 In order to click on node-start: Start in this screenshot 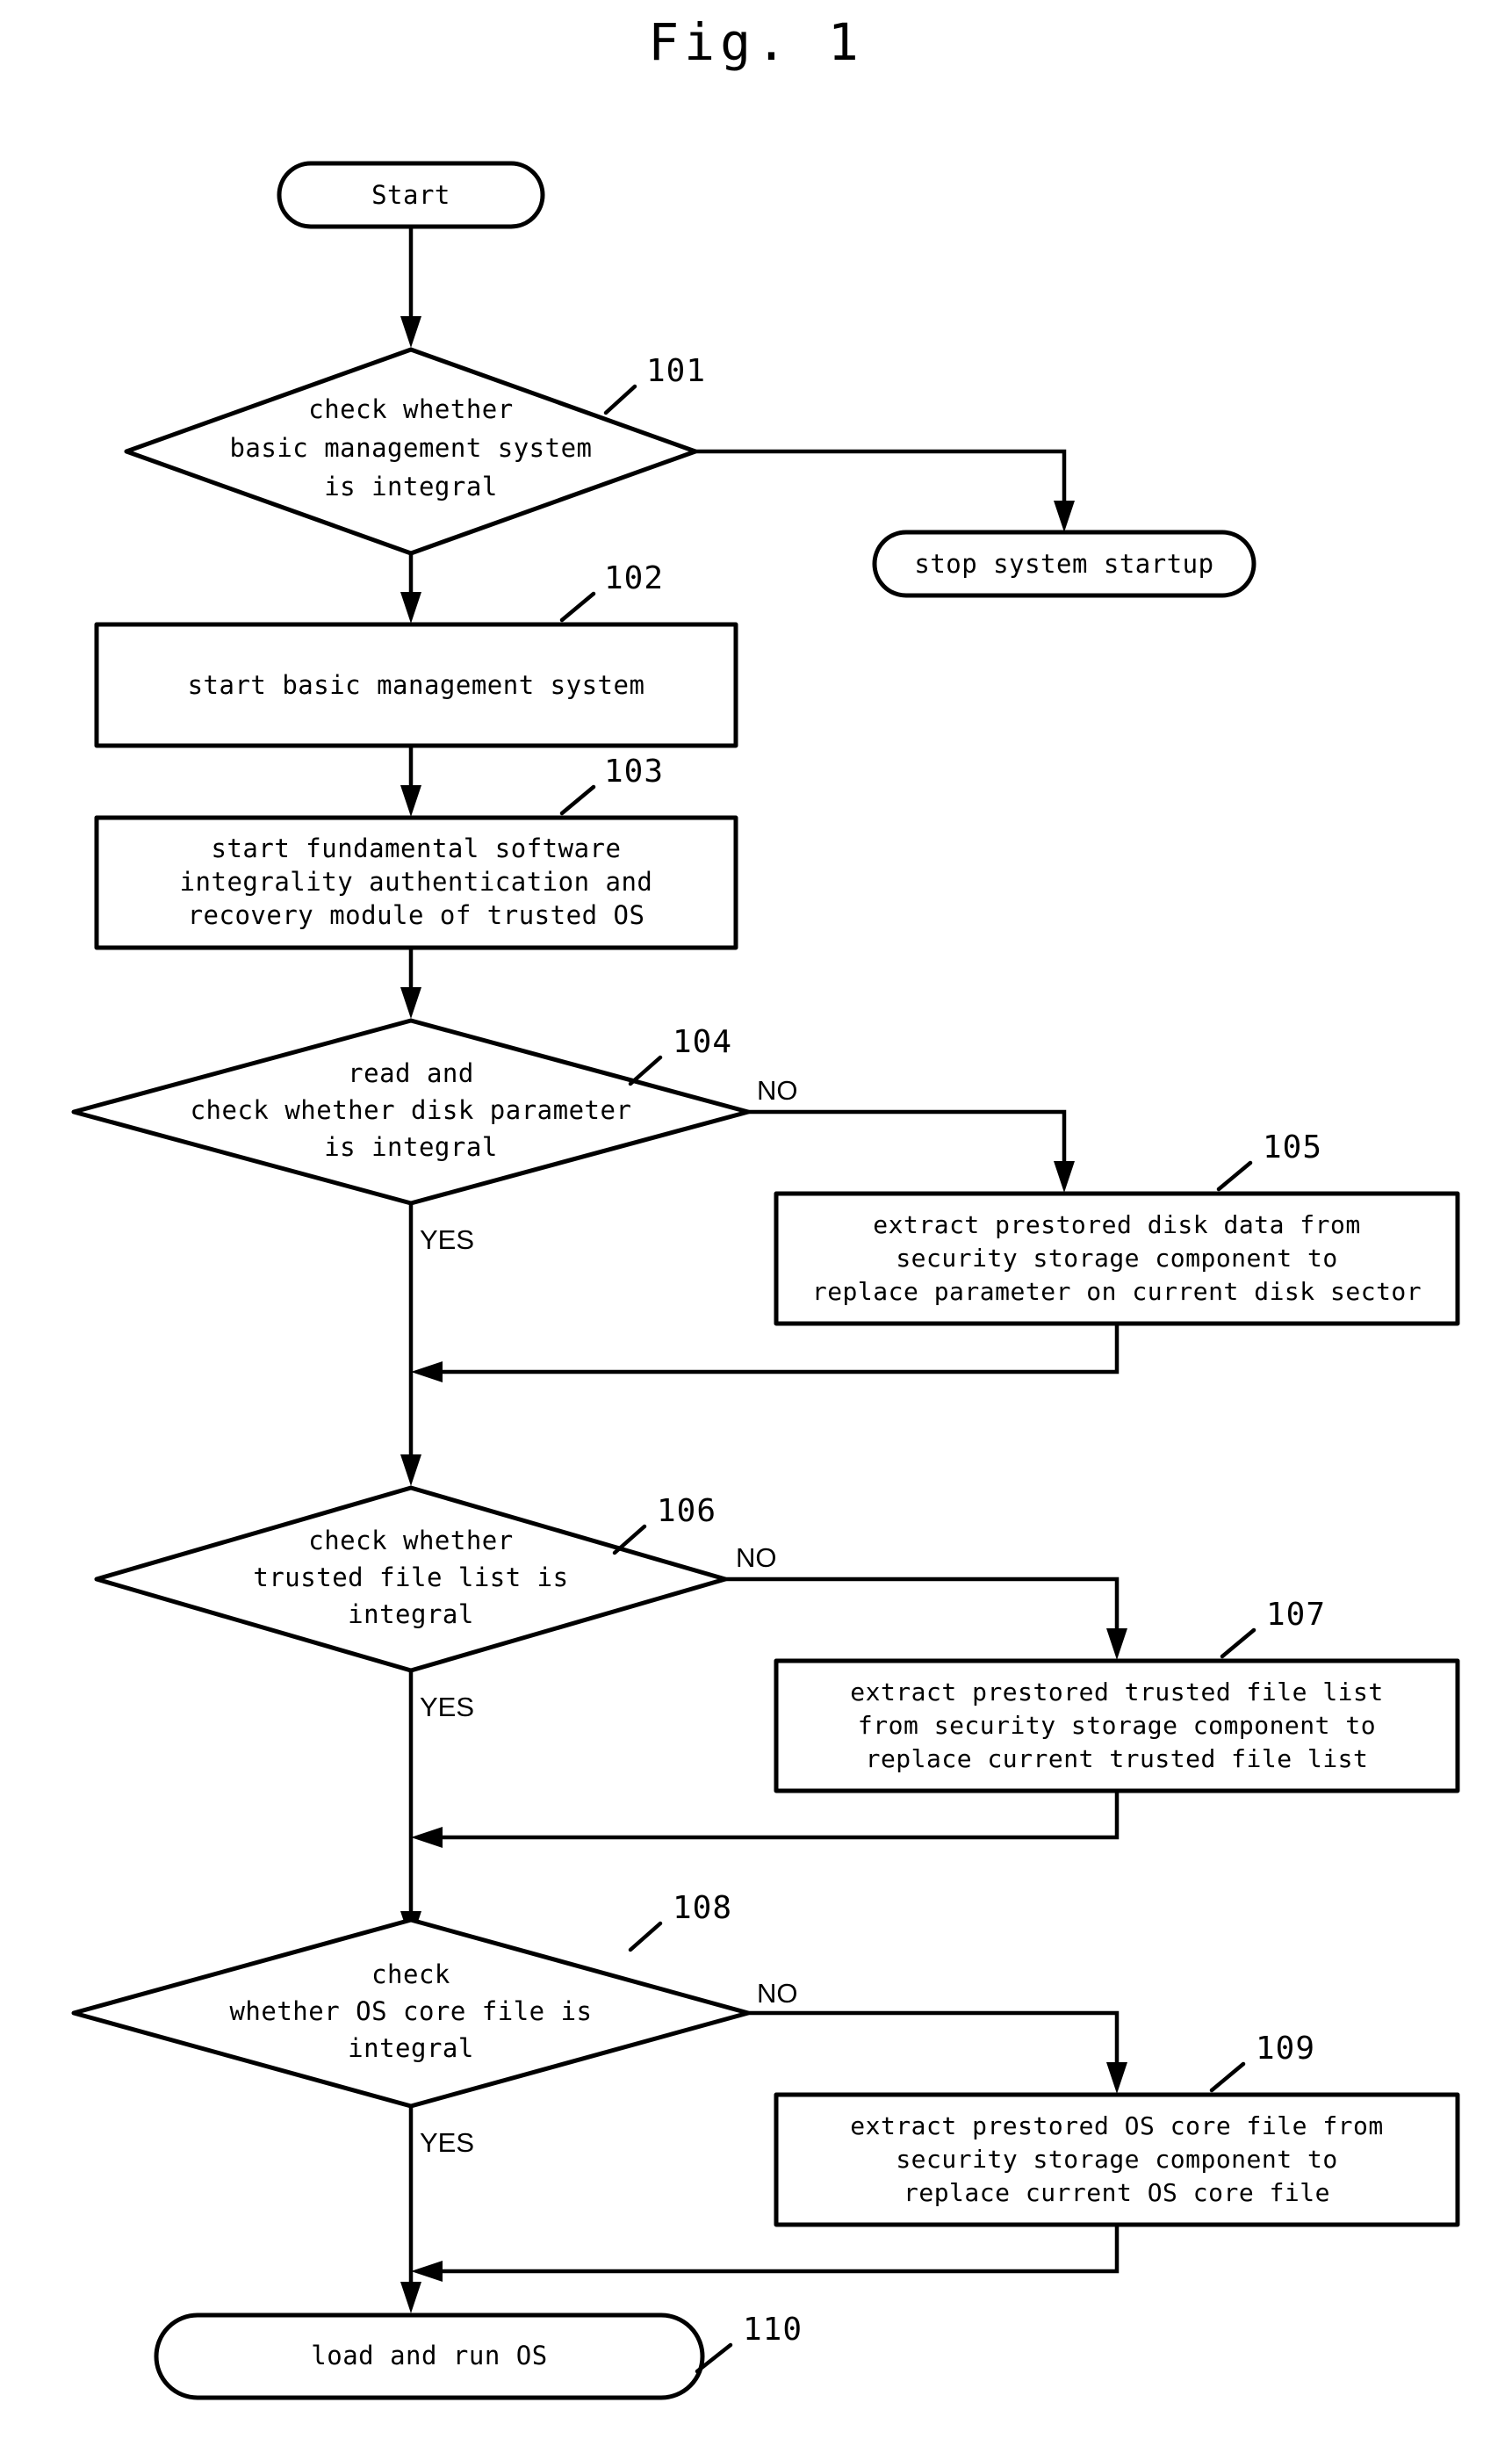, I will do `click(411, 195)`.